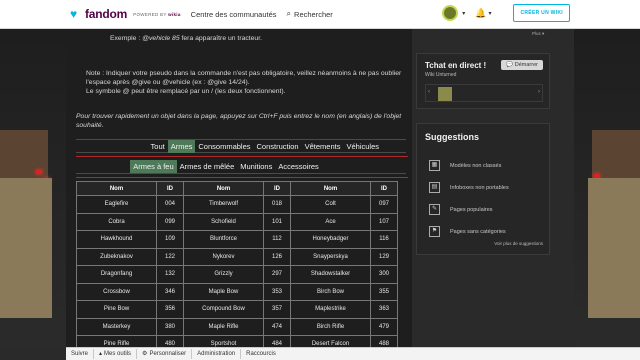 This screenshot has height=360, width=640. Describe the element at coordinates (170, 239) in the screenshot. I see `item-id-cell: 109` at that location.